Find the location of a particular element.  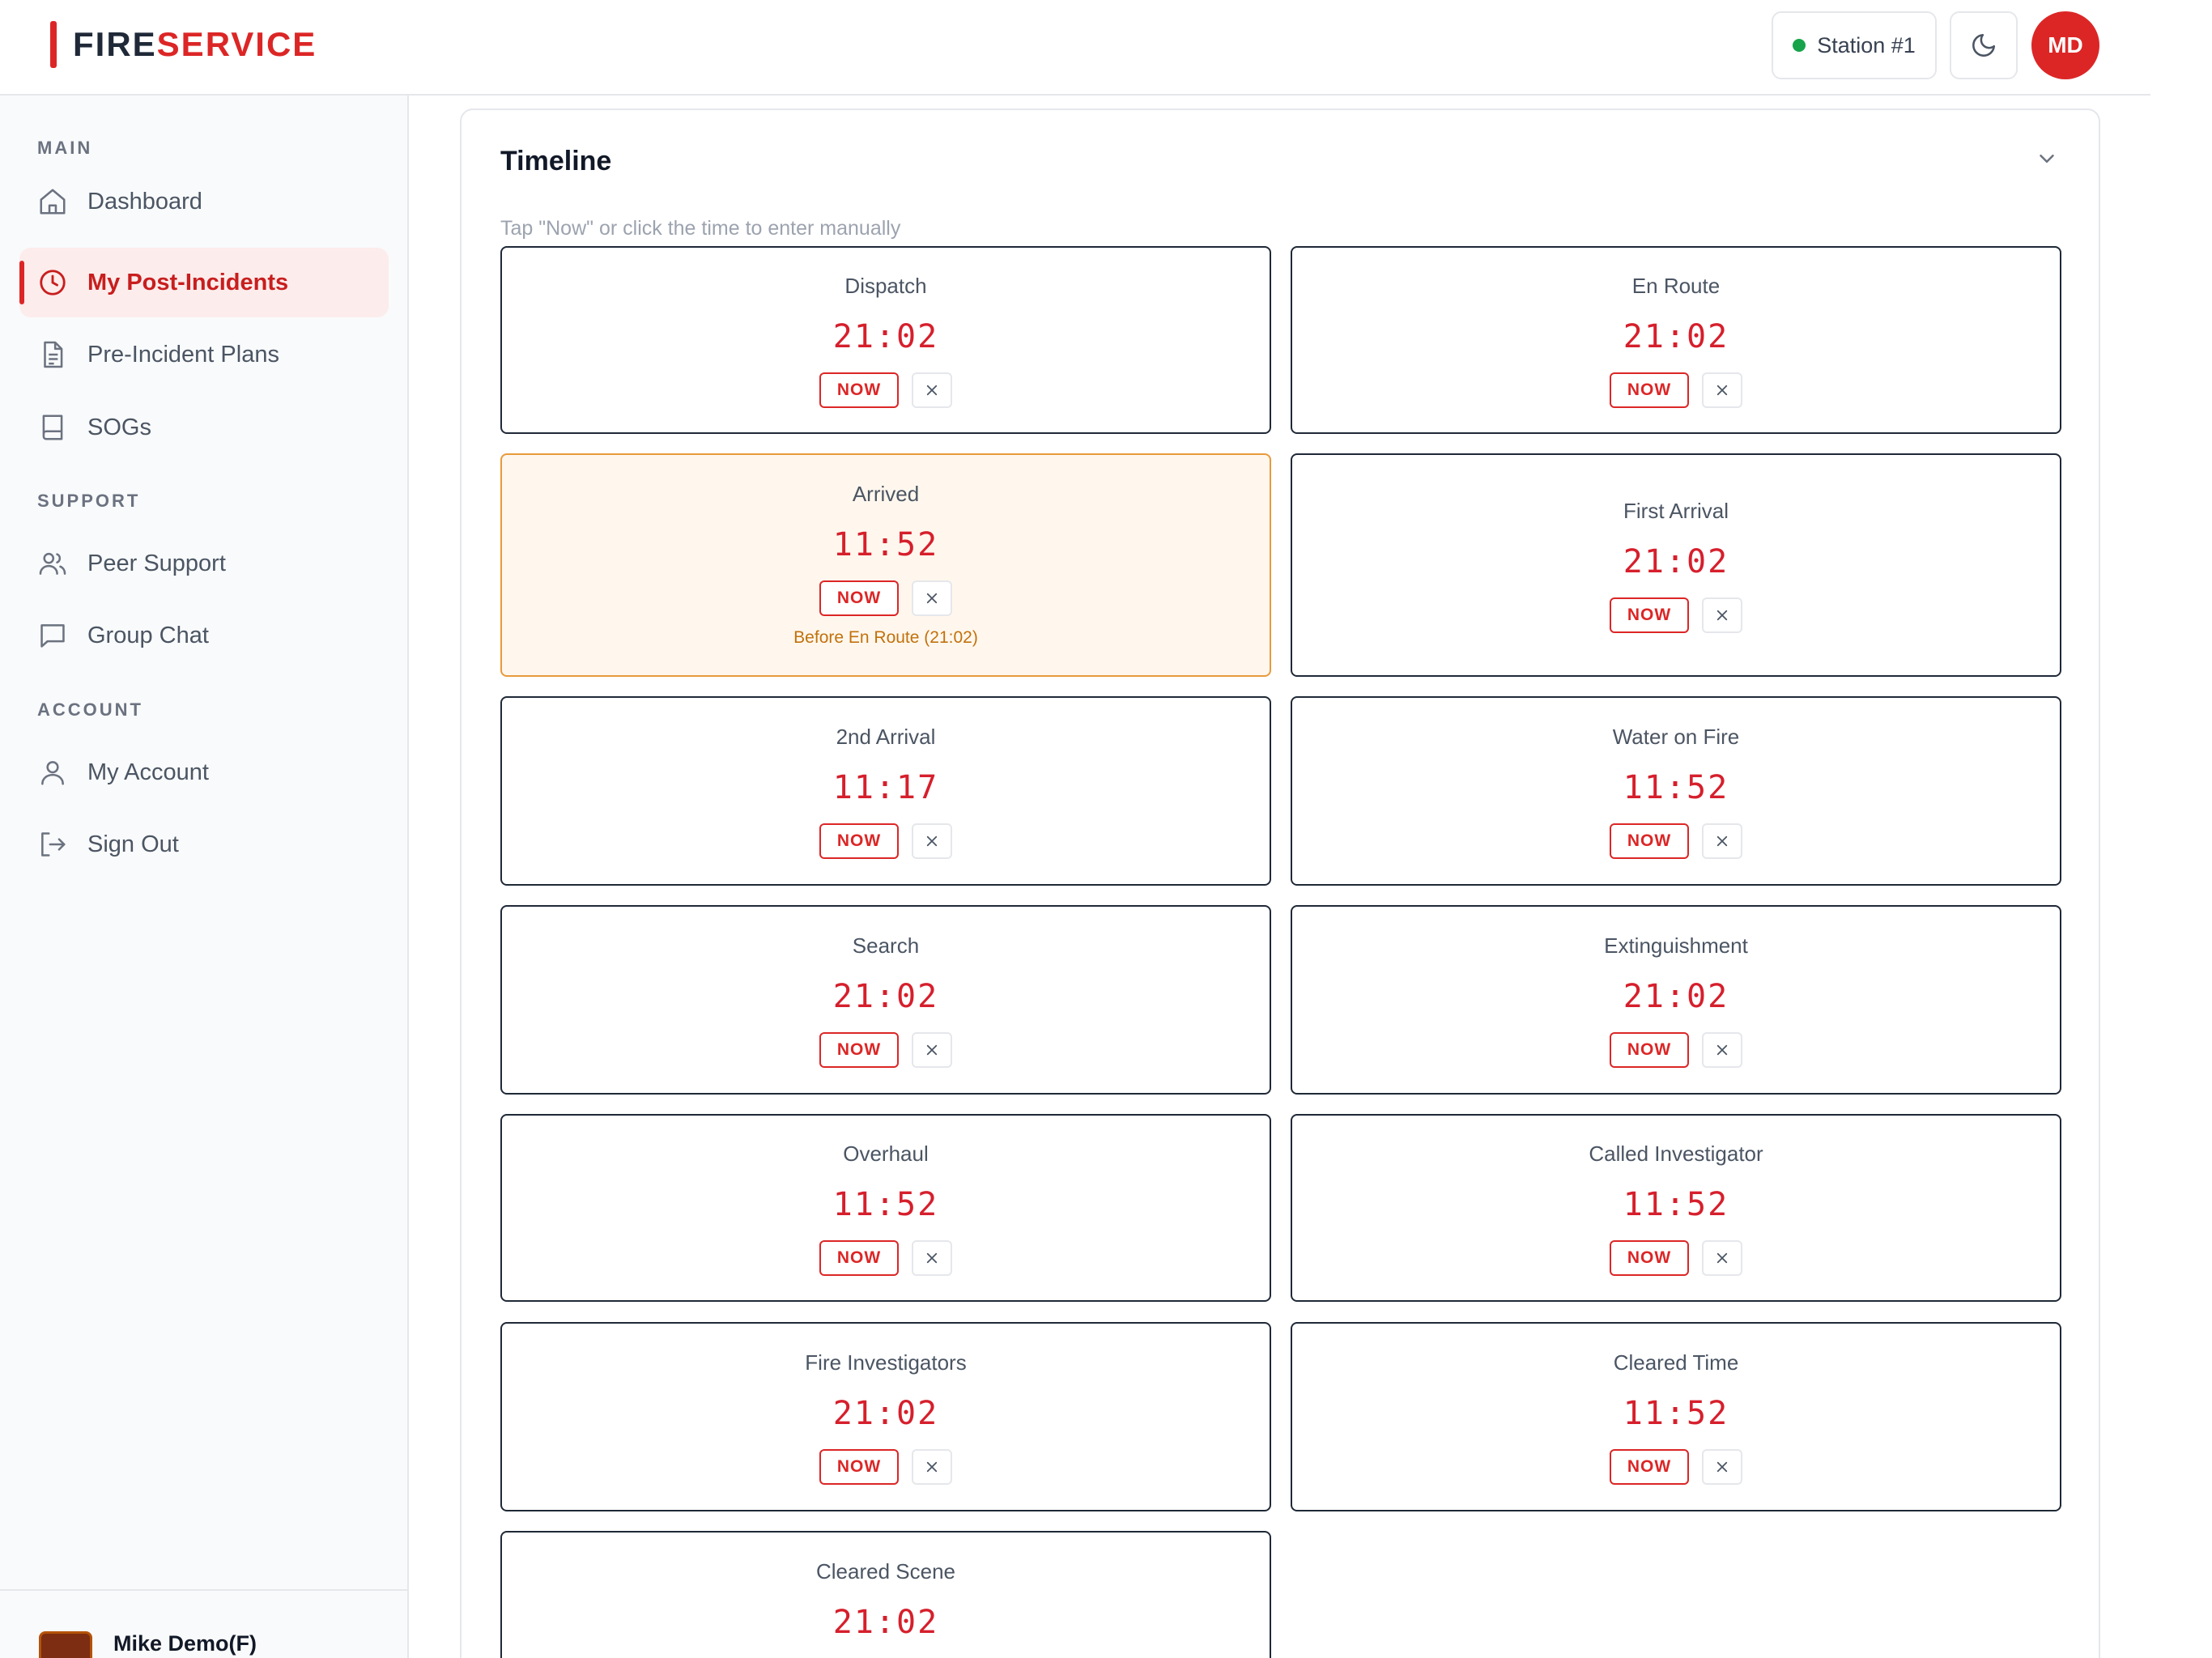

station-label: Station #1 is located at coordinates (1866, 44).